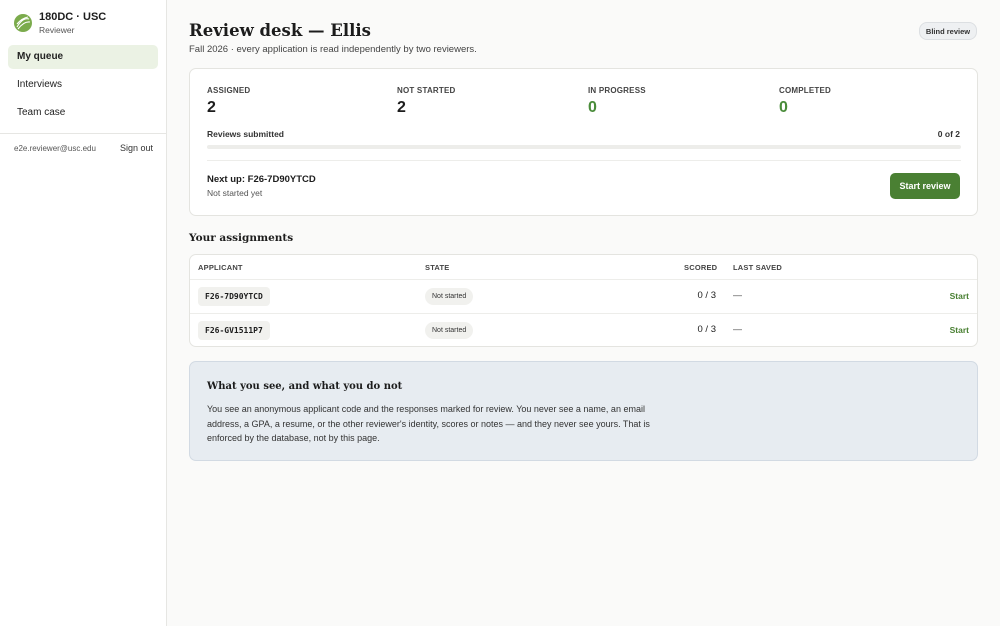 This screenshot has height=626, width=1000. I want to click on assignments-title: Your assignments, so click(241, 238).